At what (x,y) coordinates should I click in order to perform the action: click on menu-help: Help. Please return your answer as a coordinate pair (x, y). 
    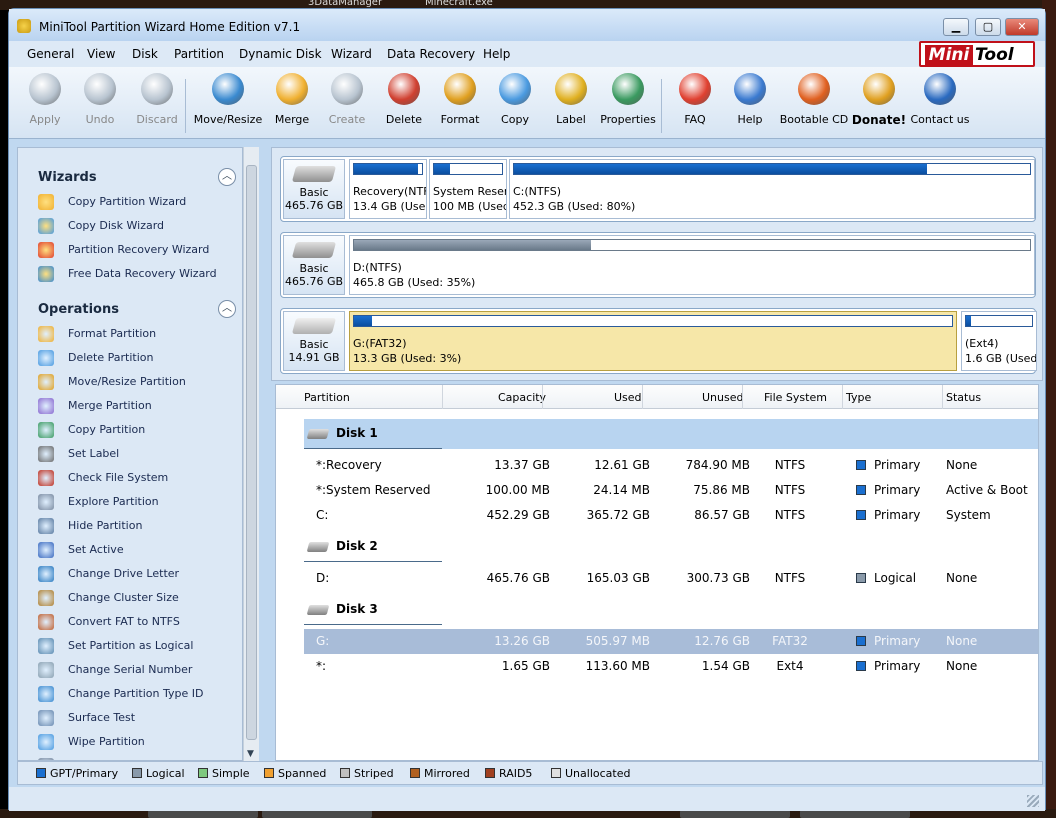
    Looking at the image, I should click on (496, 54).